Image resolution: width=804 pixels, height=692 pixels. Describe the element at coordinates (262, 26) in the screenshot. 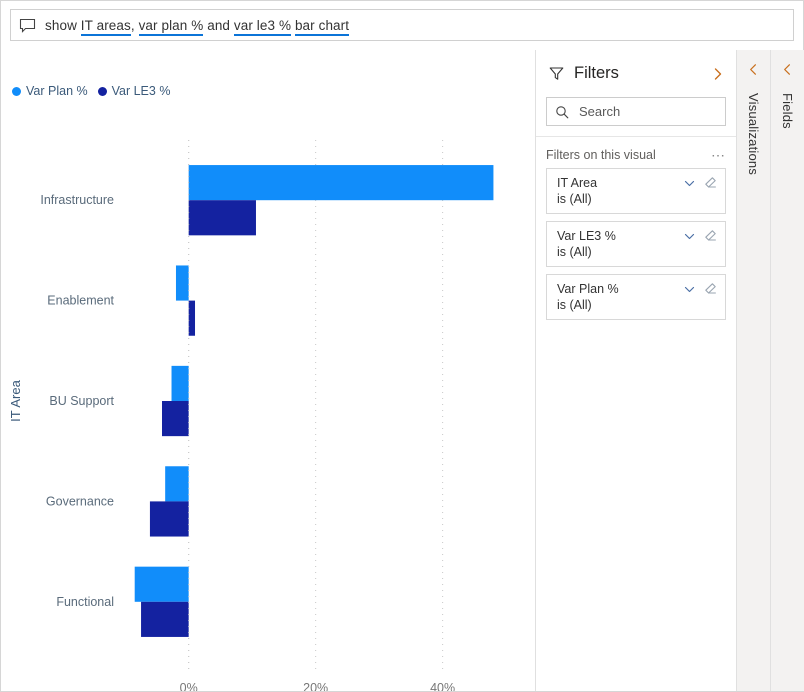

I see `qna-entity-term: var le3 %` at that location.